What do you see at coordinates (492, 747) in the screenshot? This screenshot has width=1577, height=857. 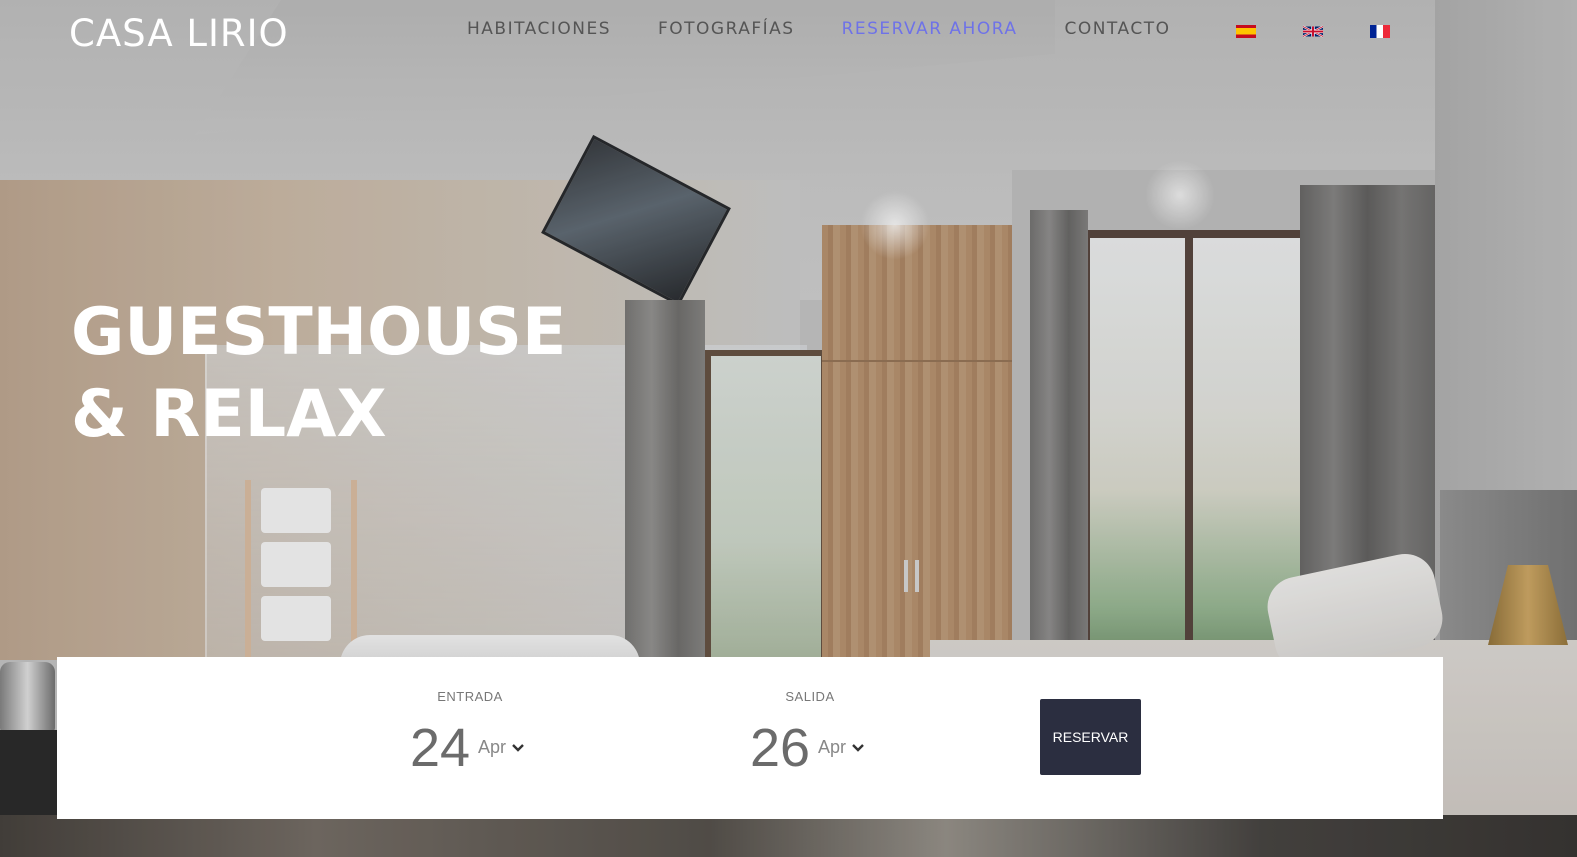 I see `checkin-month: Apr` at bounding box center [492, 747].